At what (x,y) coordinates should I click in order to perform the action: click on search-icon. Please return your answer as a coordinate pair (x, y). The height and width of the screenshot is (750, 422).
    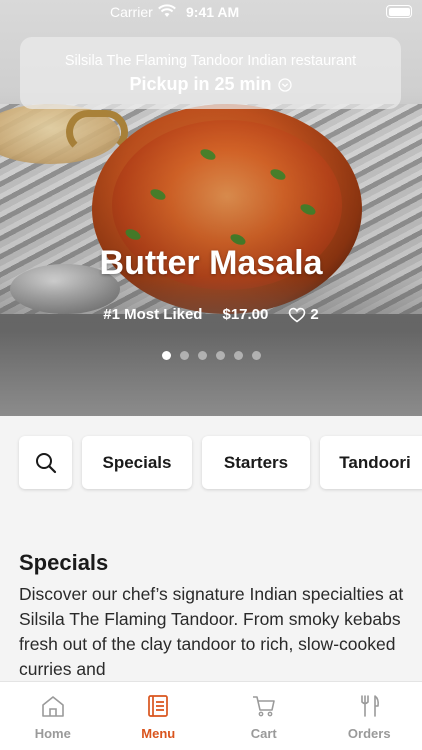
    Looking at the image, I should click on (45, 462).